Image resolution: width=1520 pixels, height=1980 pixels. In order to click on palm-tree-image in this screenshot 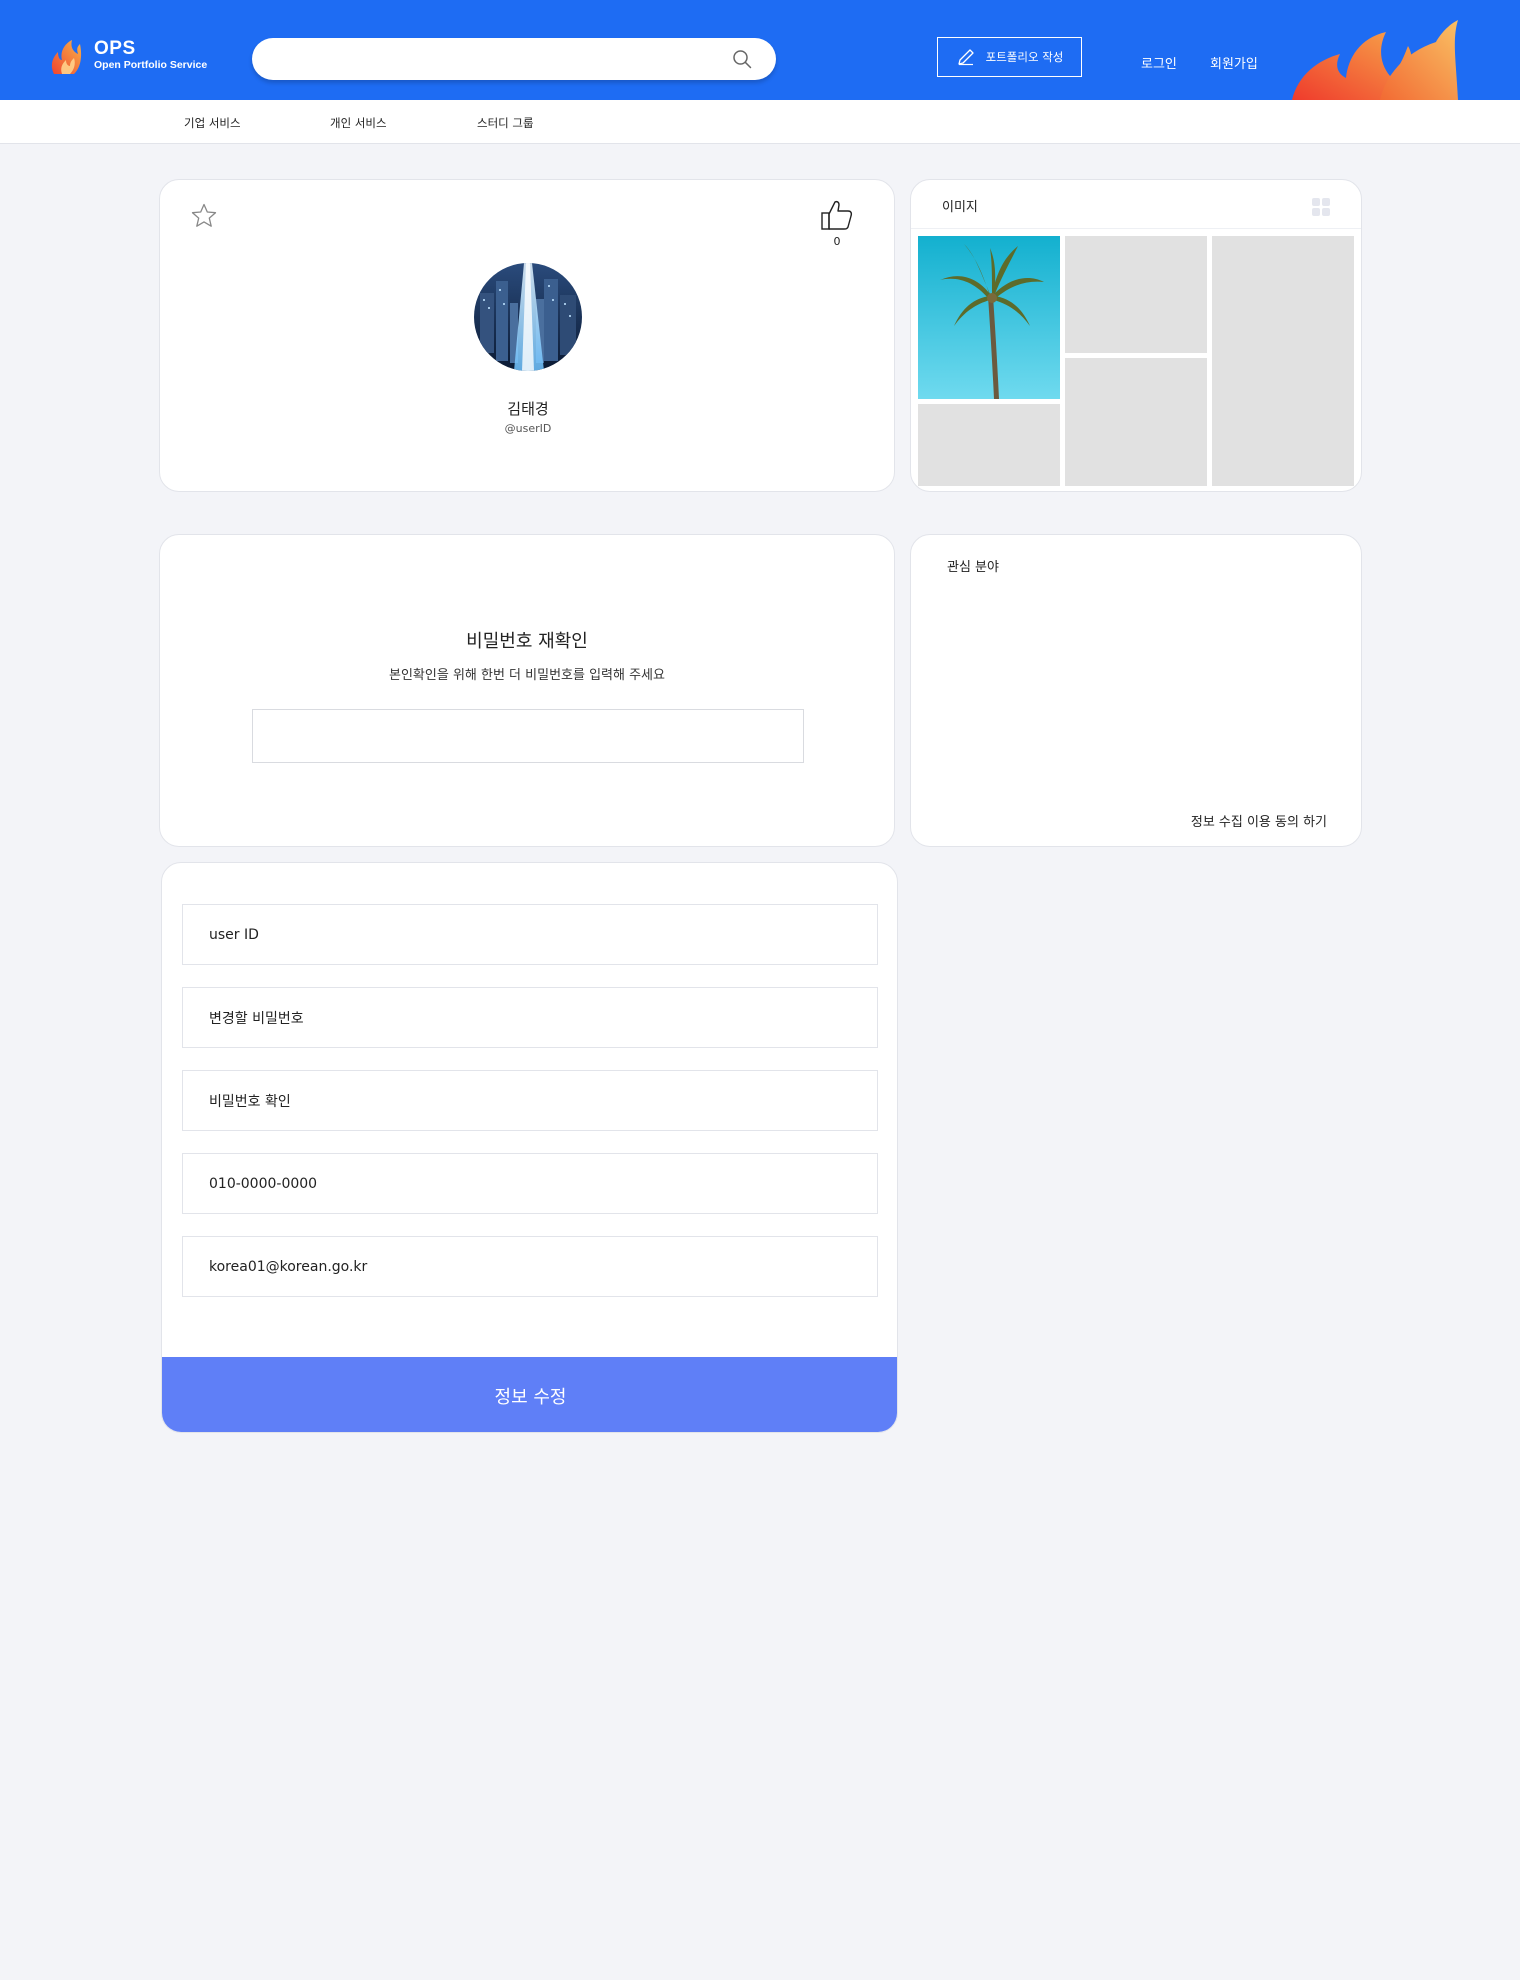, I will do `click(989, 317)`.